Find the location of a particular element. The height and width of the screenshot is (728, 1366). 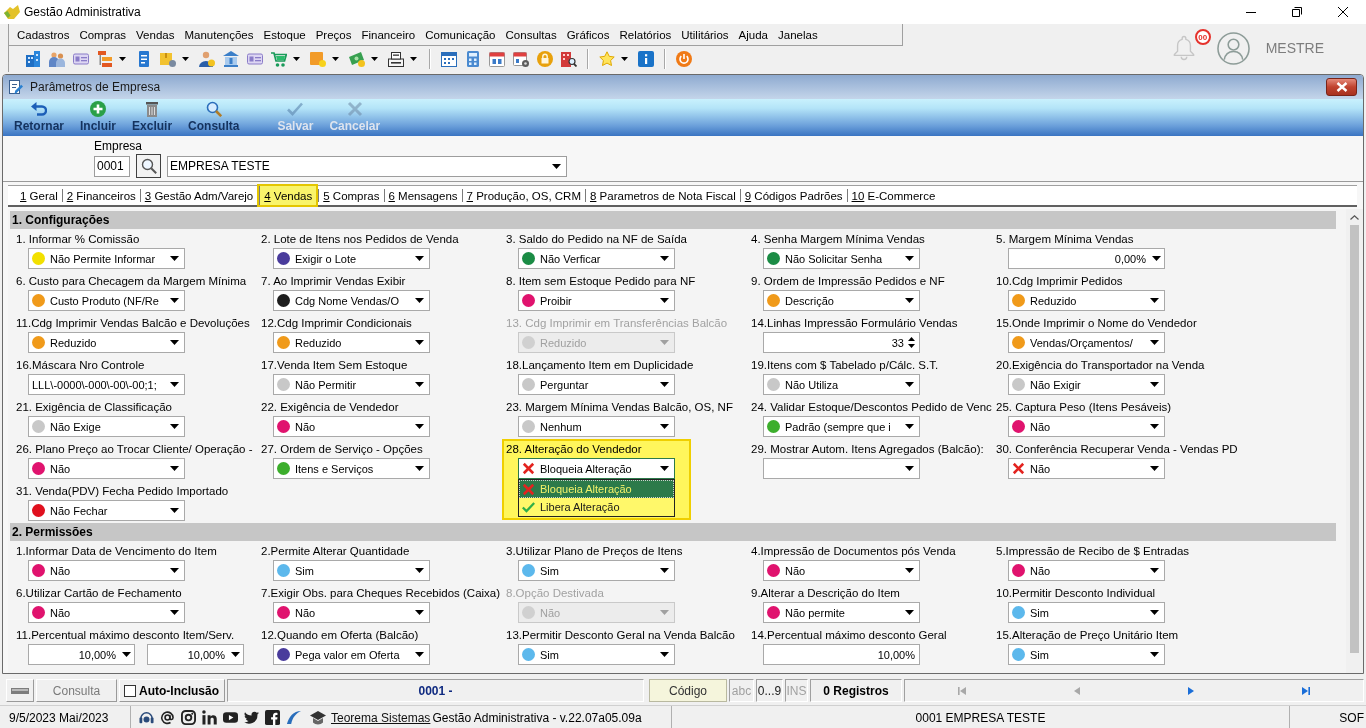

number-field: 10,00% is located at coordinates (81, 654).